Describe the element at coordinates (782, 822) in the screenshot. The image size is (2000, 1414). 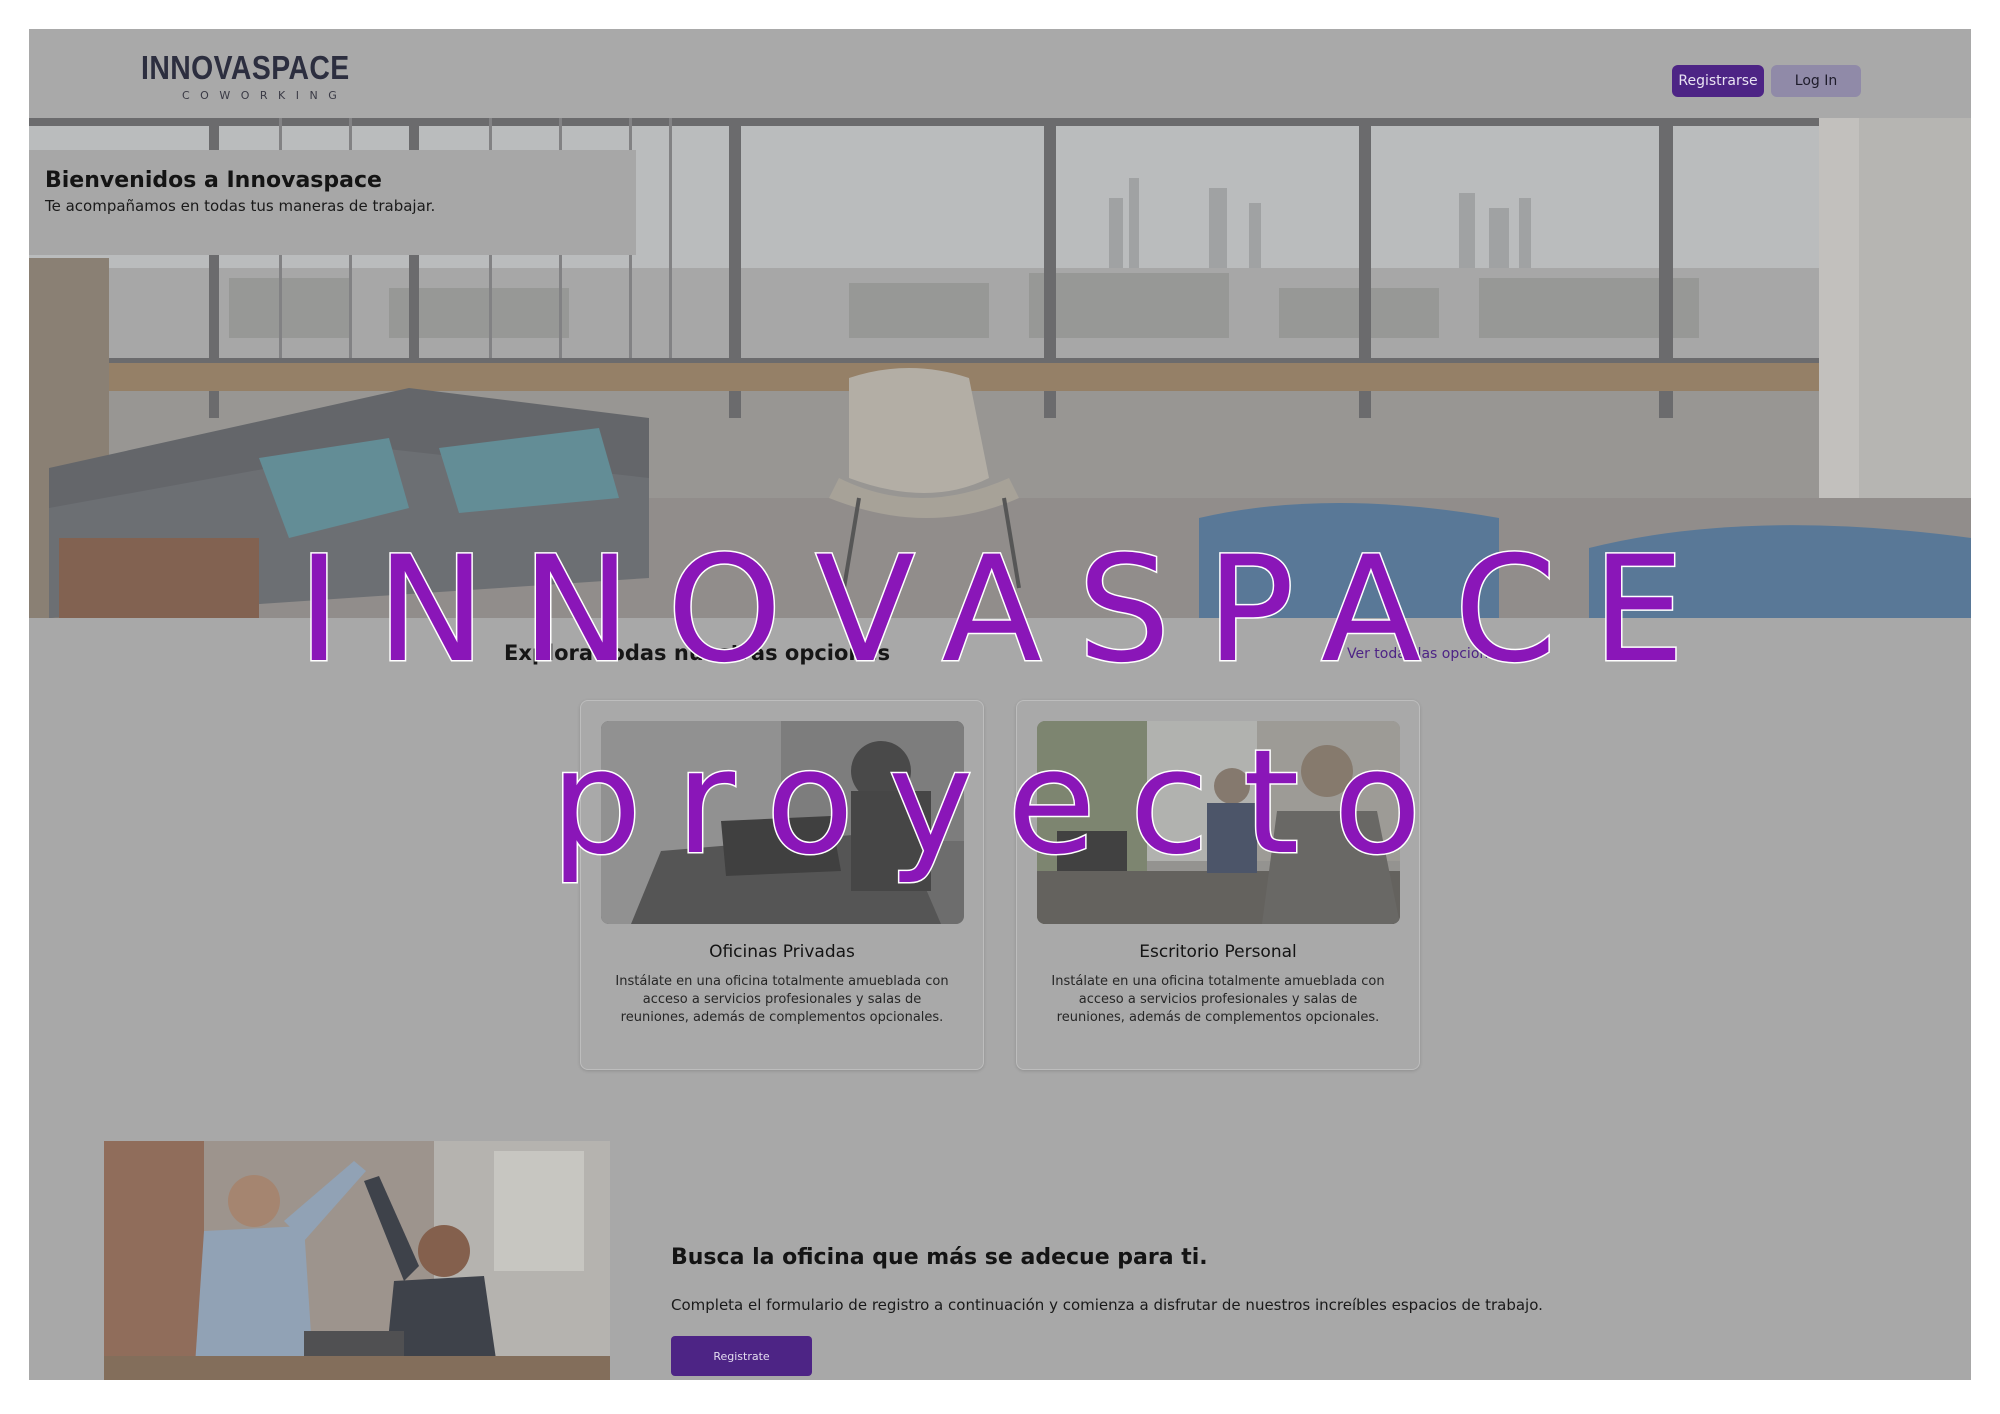
I see `private-office-image` at that location.